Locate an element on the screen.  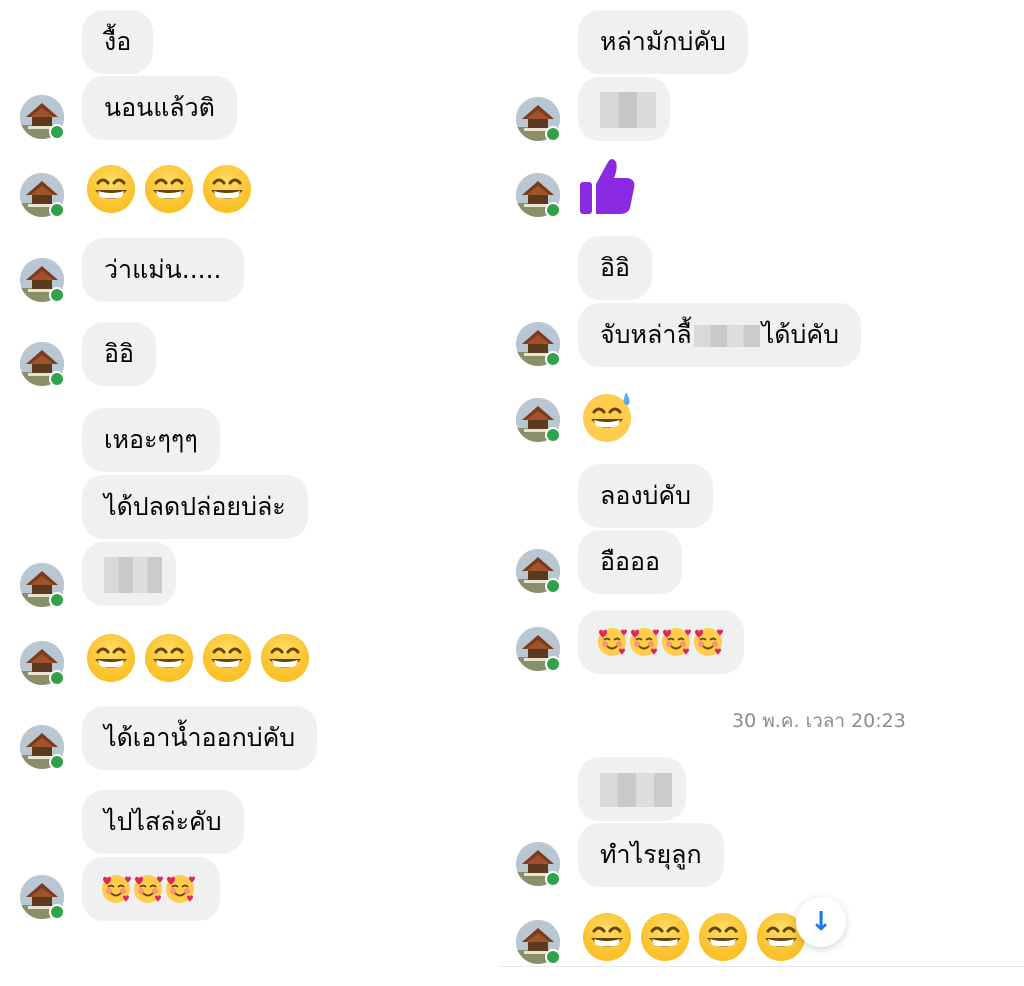
message-timestamp: 30 พ.ค. เวลา 20:23 is located at coordinates (819, 721).